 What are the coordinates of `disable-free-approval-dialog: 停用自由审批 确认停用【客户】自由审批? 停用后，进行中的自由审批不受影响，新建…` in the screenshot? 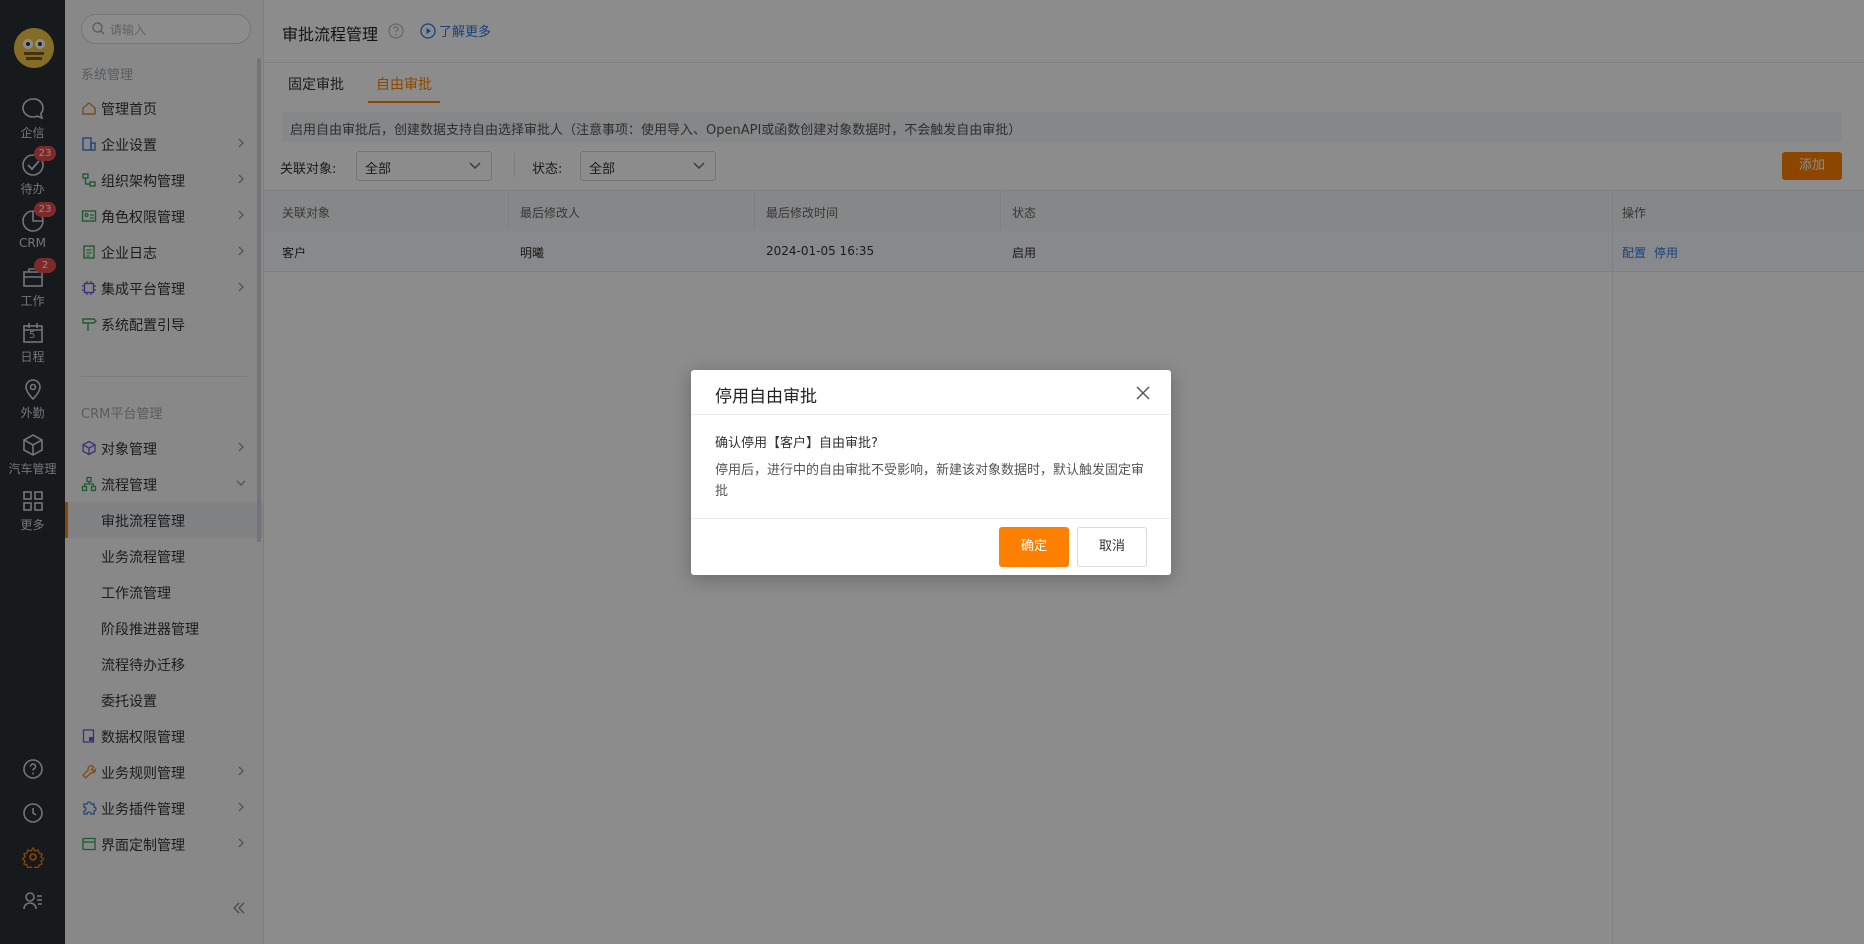 It's located at (931, 472).